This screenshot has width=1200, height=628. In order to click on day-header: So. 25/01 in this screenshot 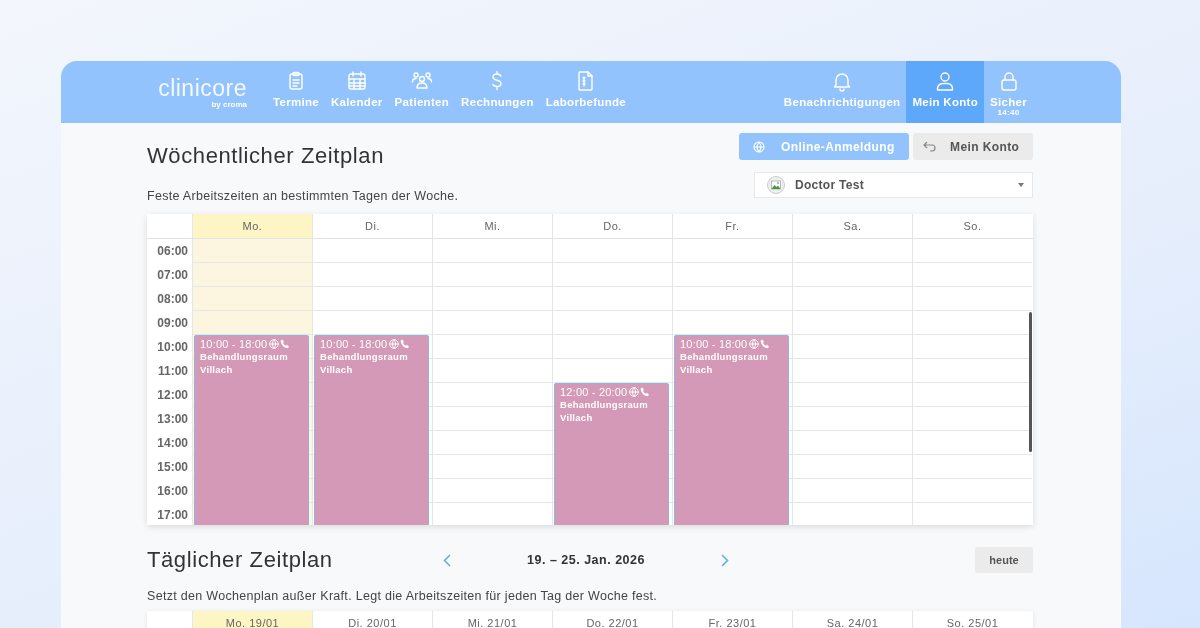, I will do `click(972, 619)`.